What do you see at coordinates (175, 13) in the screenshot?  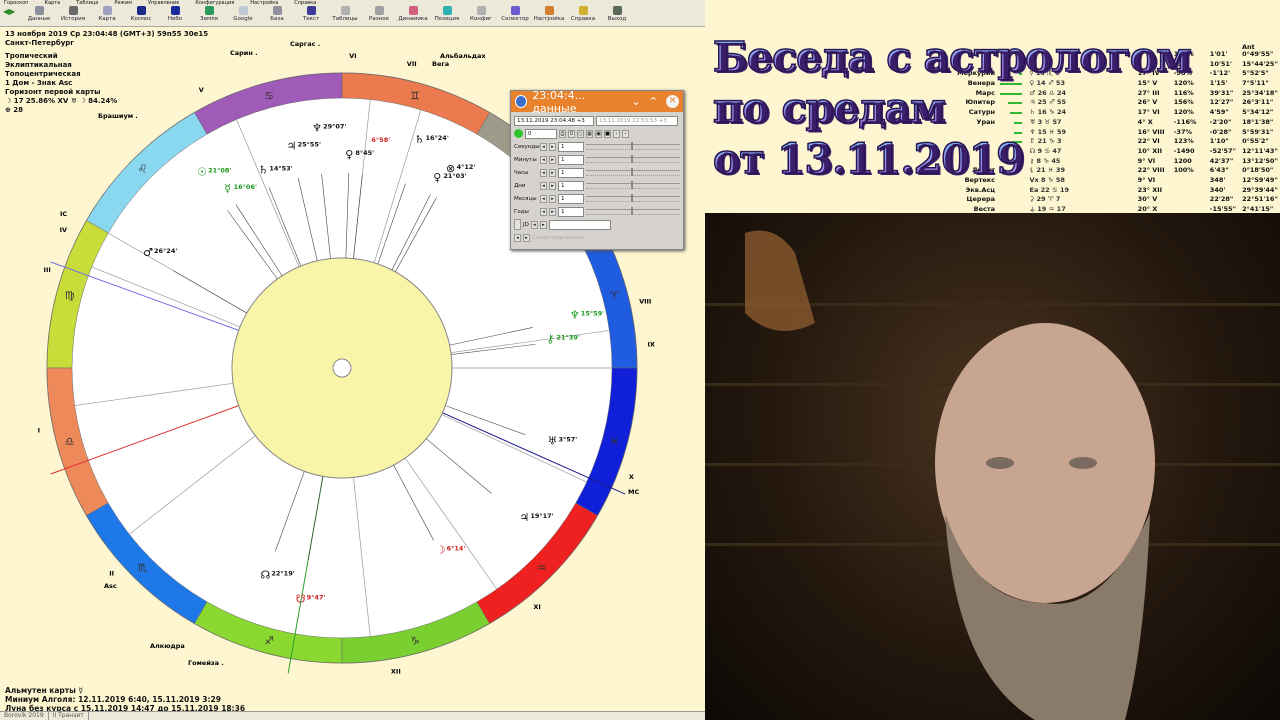 I see `toolbar-button: Небо` at bounding box center [175, 13].